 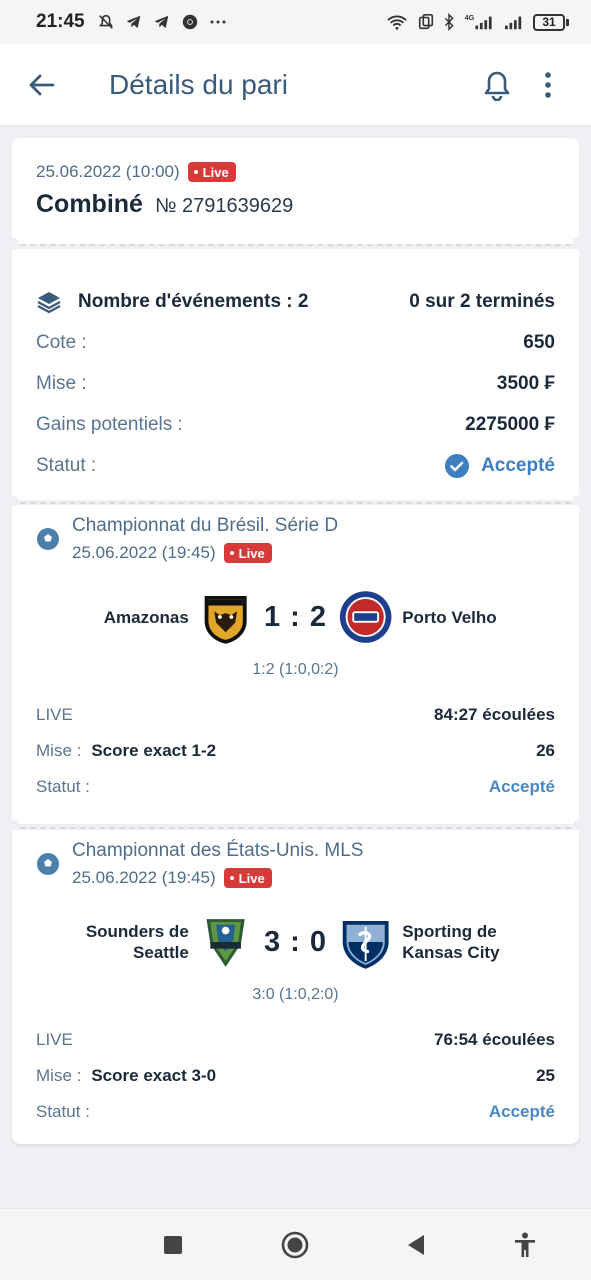 I want to click on stake-label: Mise :, so click(x=61, y=383).